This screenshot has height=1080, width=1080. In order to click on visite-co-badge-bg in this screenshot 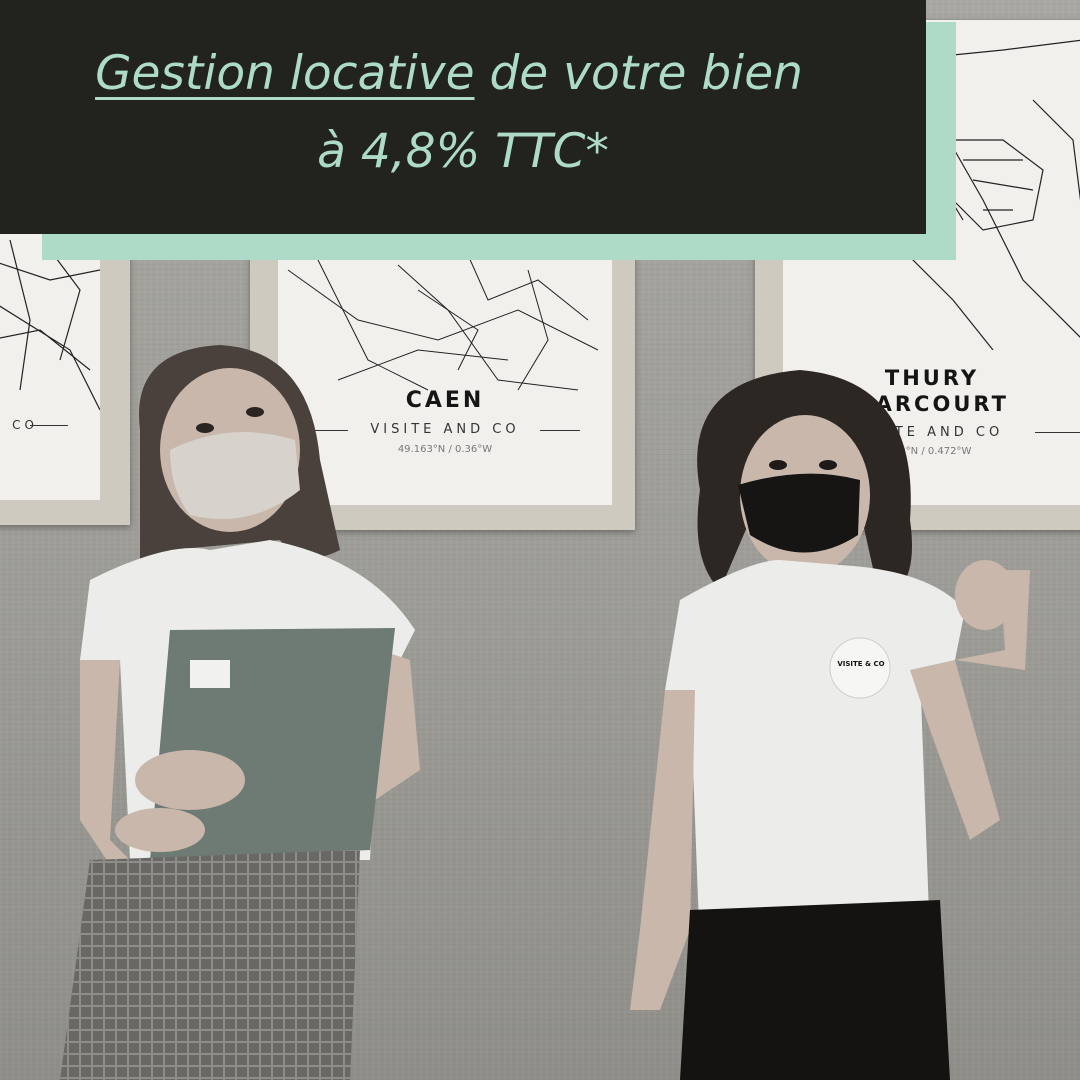, I will do `click(860, 668)`.